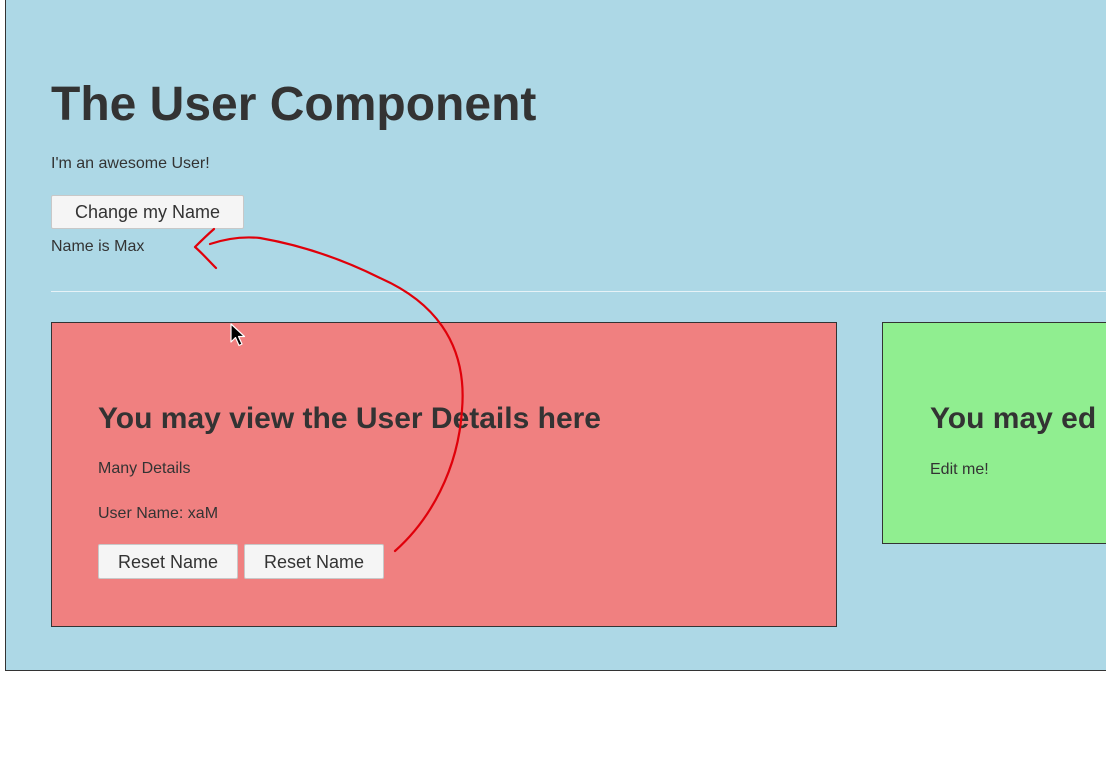  I want to click on user-subtitle: I'm an awesome User!, so click(130, 163).